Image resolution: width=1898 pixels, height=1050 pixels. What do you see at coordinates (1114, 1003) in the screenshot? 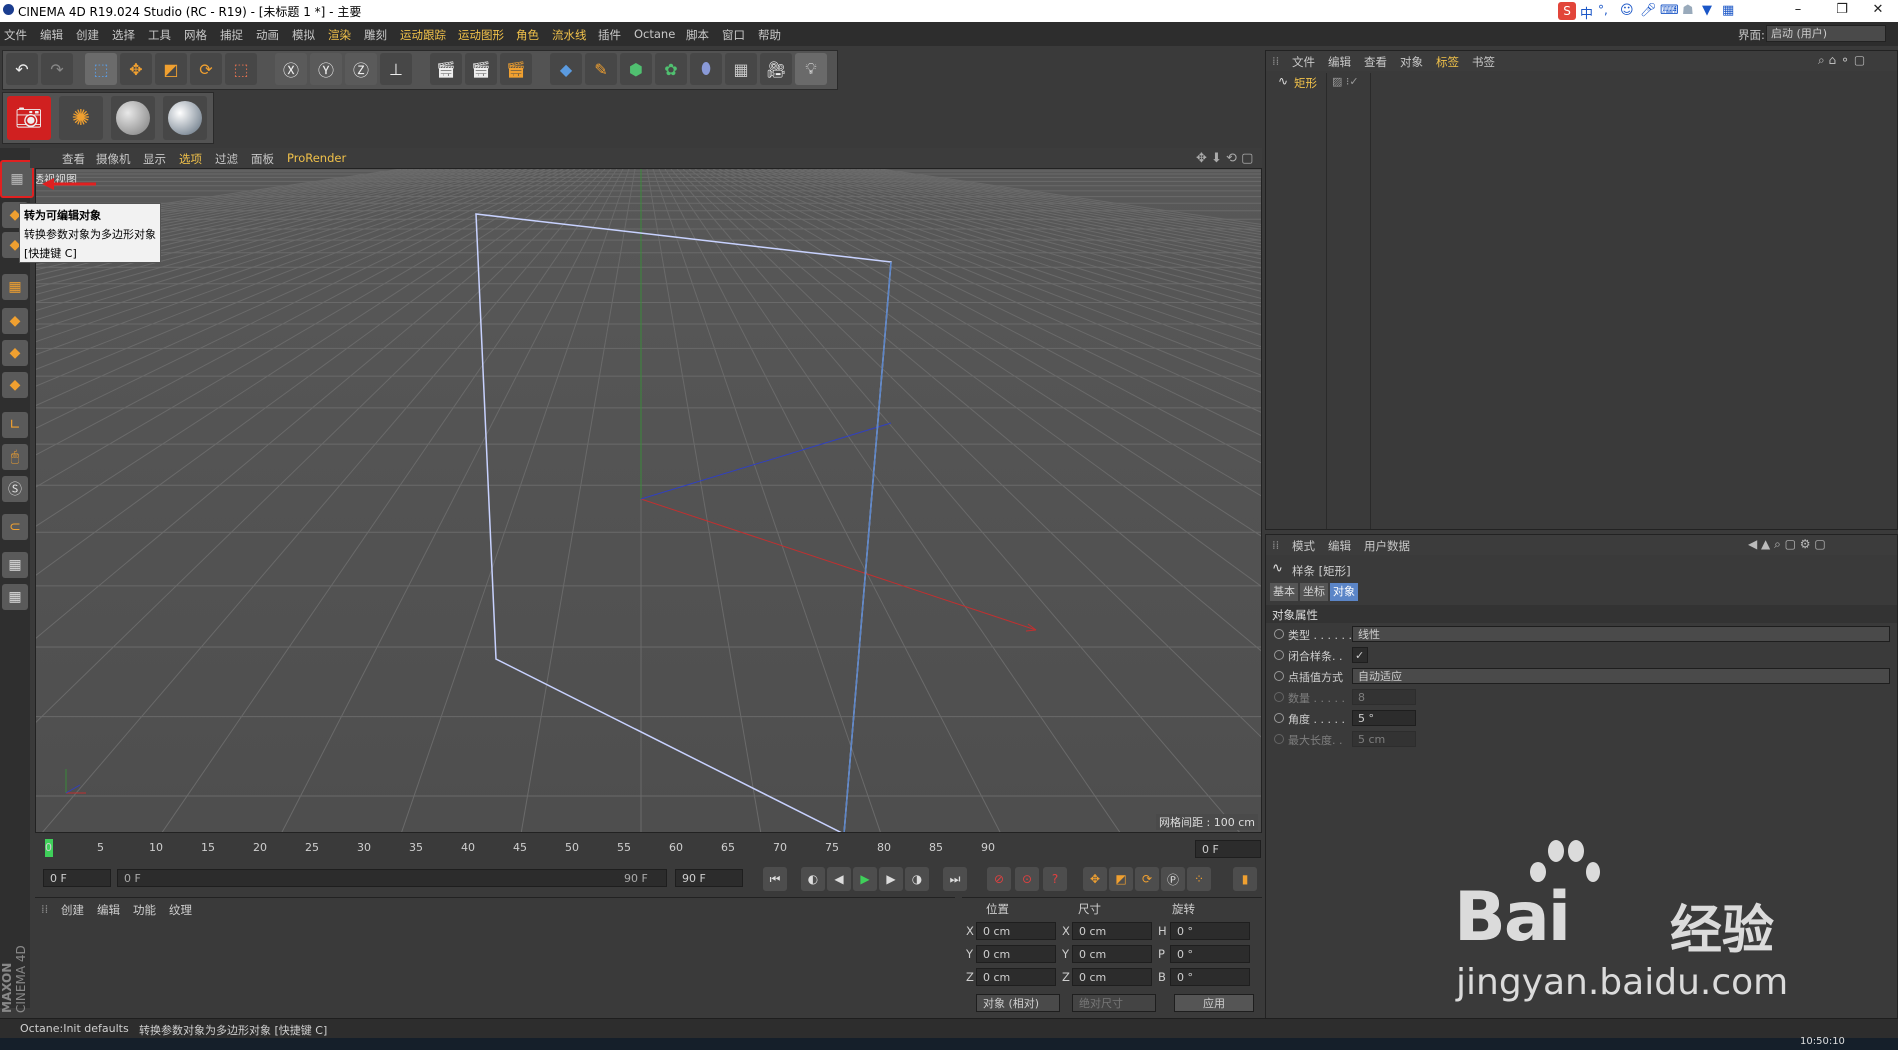
I see `size-mode-dropdown: 绝对尺寸` at bounding box center [1114, 1003].